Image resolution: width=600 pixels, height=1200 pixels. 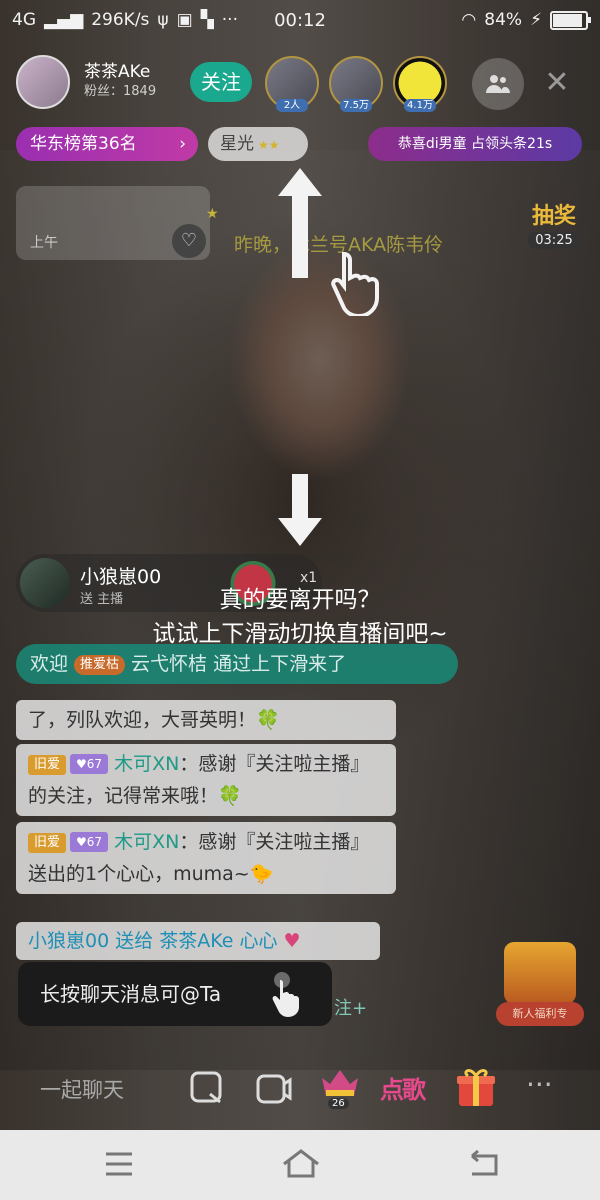 What do you see at coordinates (539, 1084) in the screenshot?
I see `more-button: ···` at bounding box center [539, 1084].